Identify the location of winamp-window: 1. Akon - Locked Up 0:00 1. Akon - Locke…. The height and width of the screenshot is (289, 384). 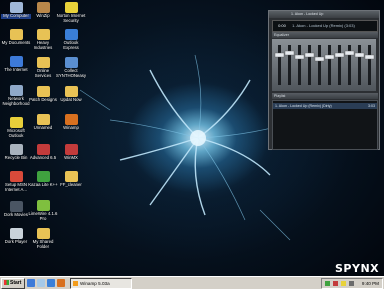
(324, 80).